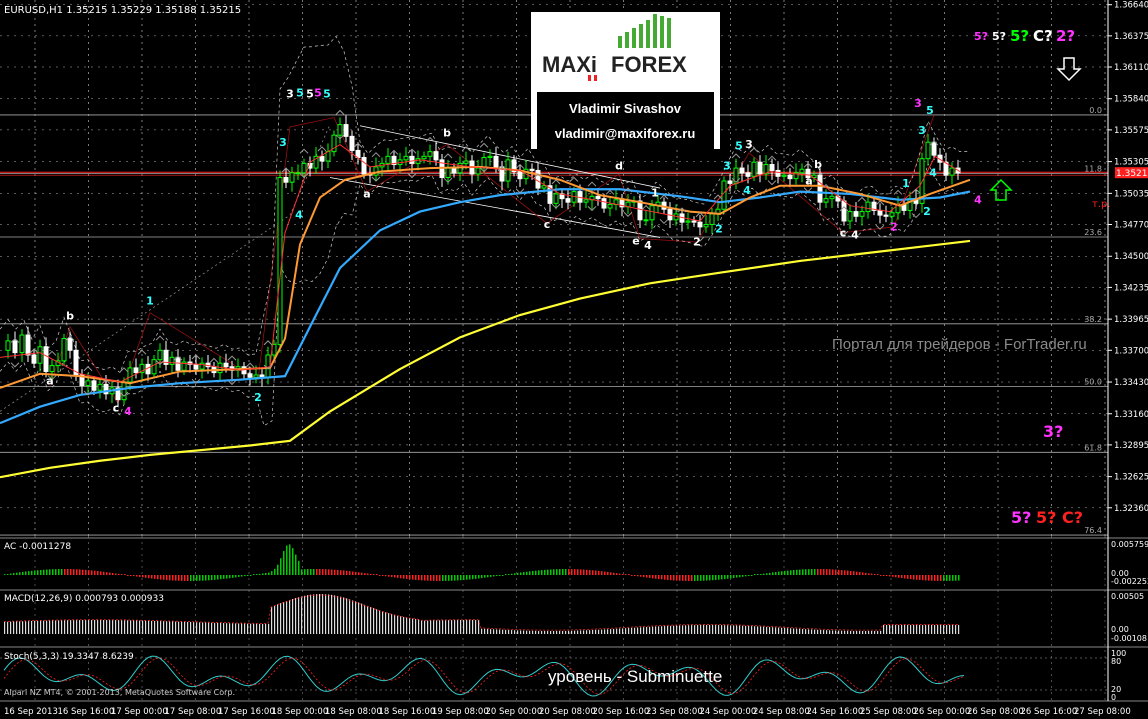  I want to click on forecast-bottom-1: 5?, so click(1021, 517).